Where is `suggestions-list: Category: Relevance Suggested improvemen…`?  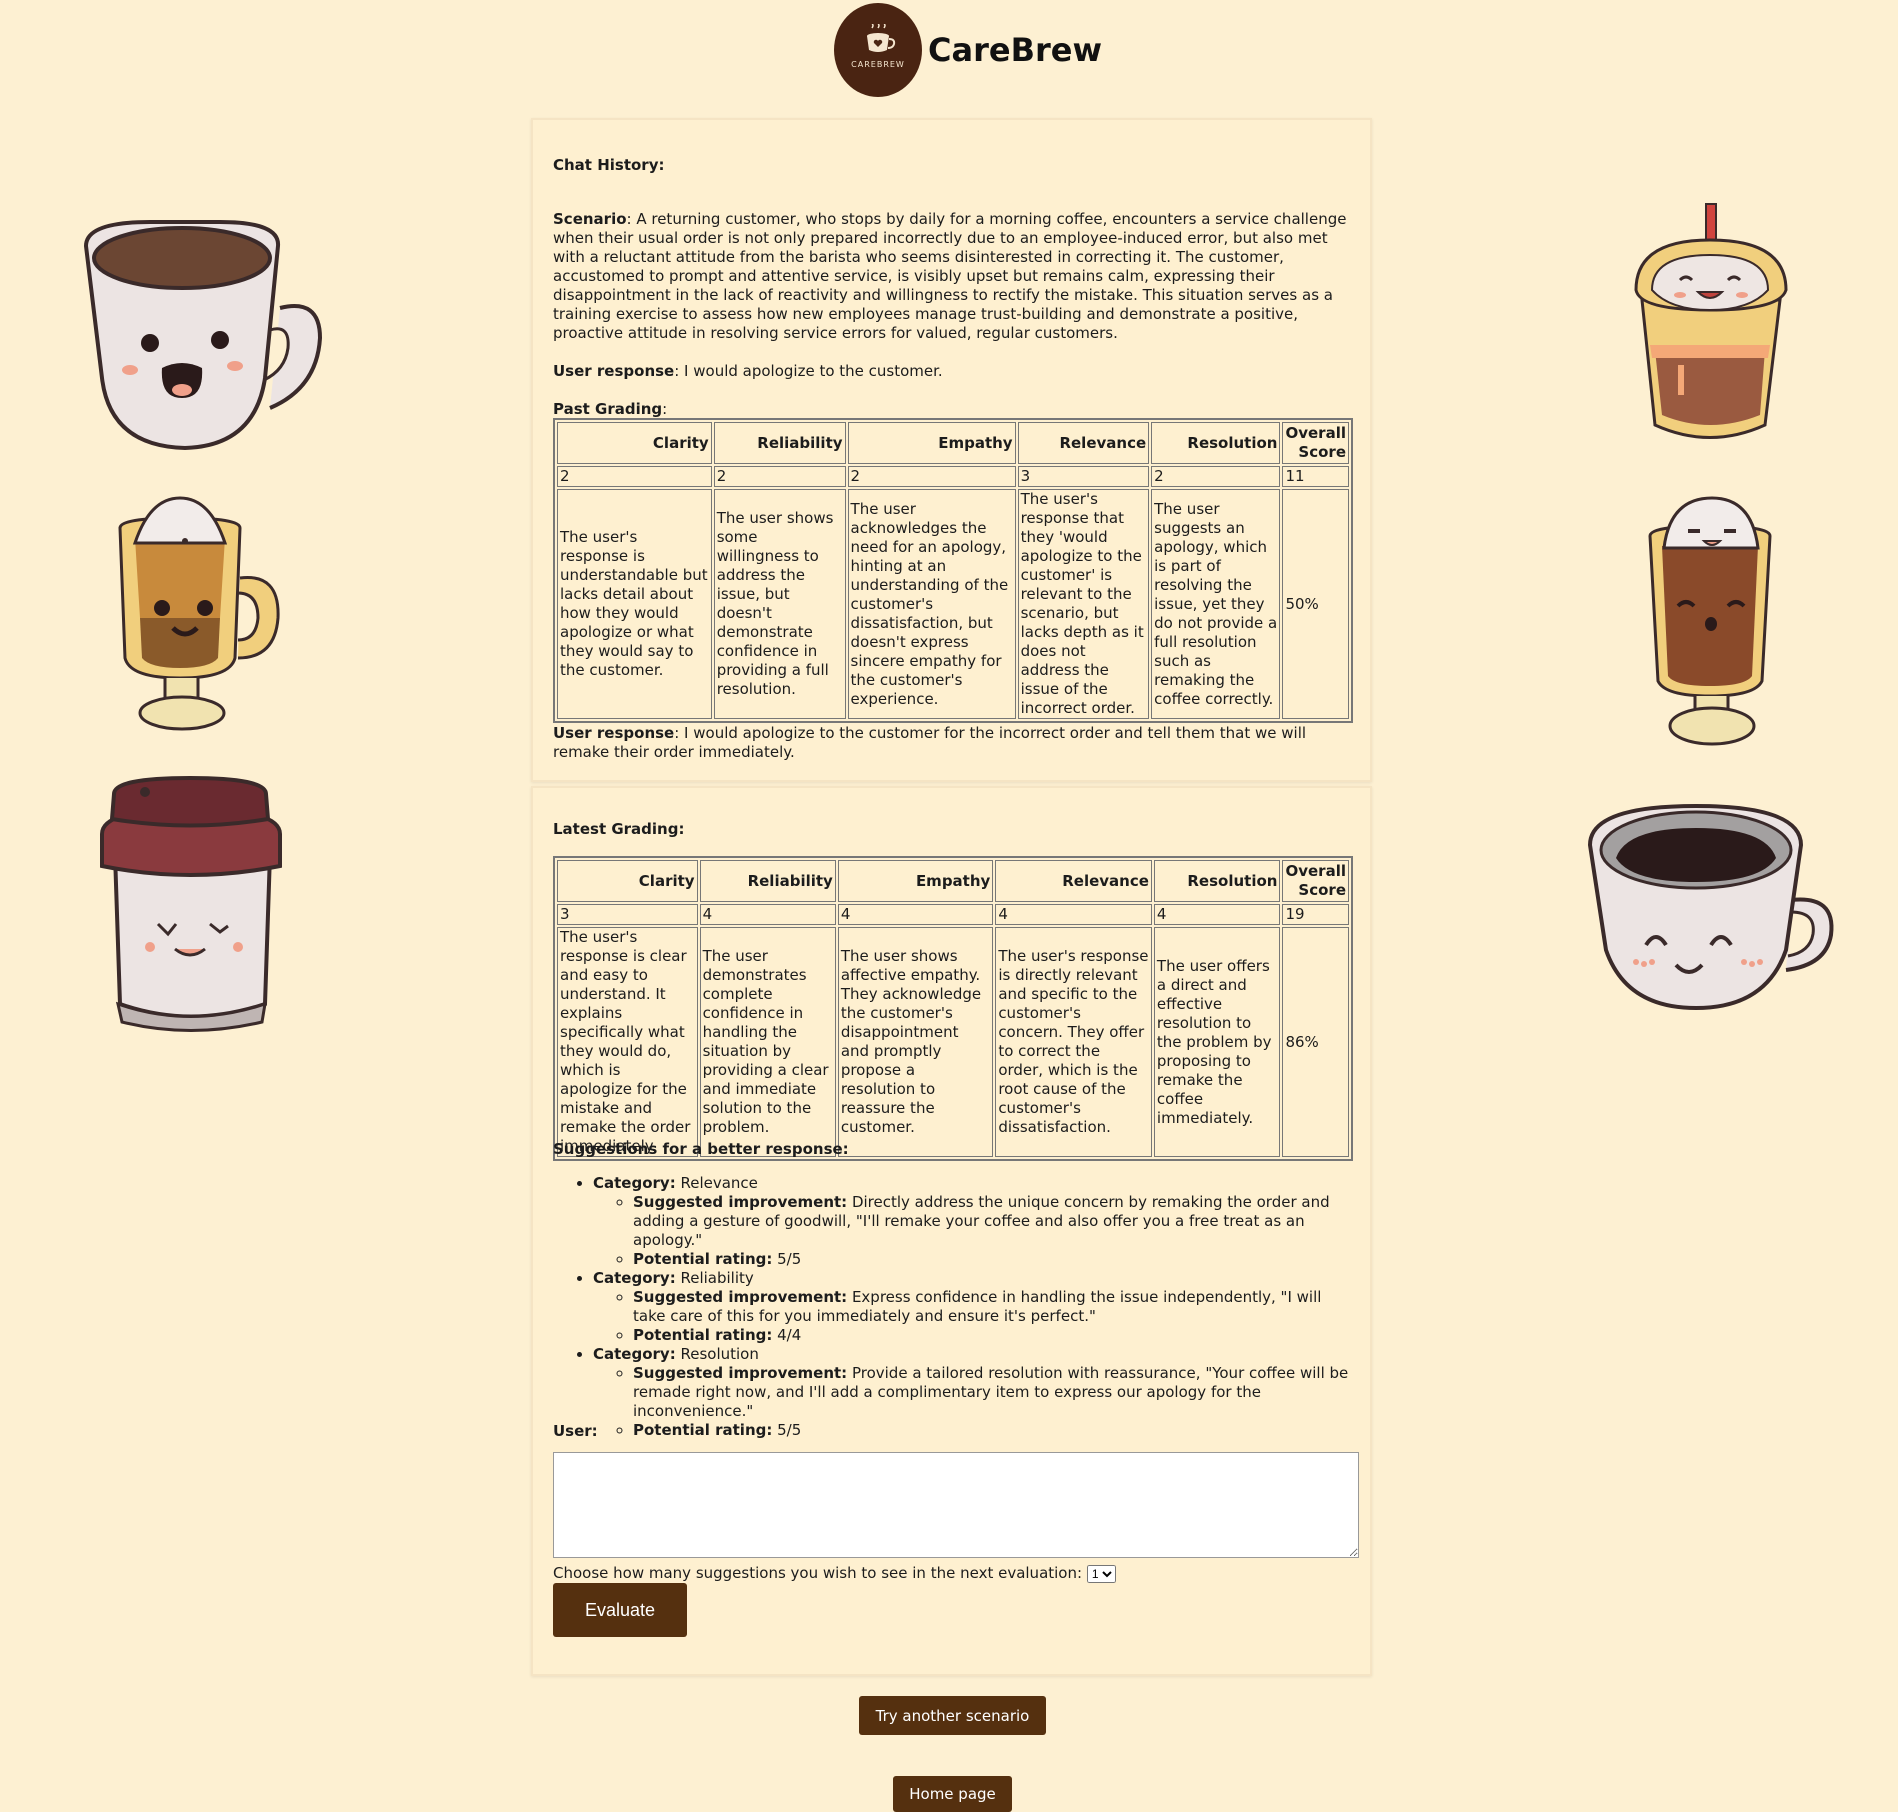 suggestions-list: Category: Relevance Suggested improvemen… is located at coordinates (954, 1307).